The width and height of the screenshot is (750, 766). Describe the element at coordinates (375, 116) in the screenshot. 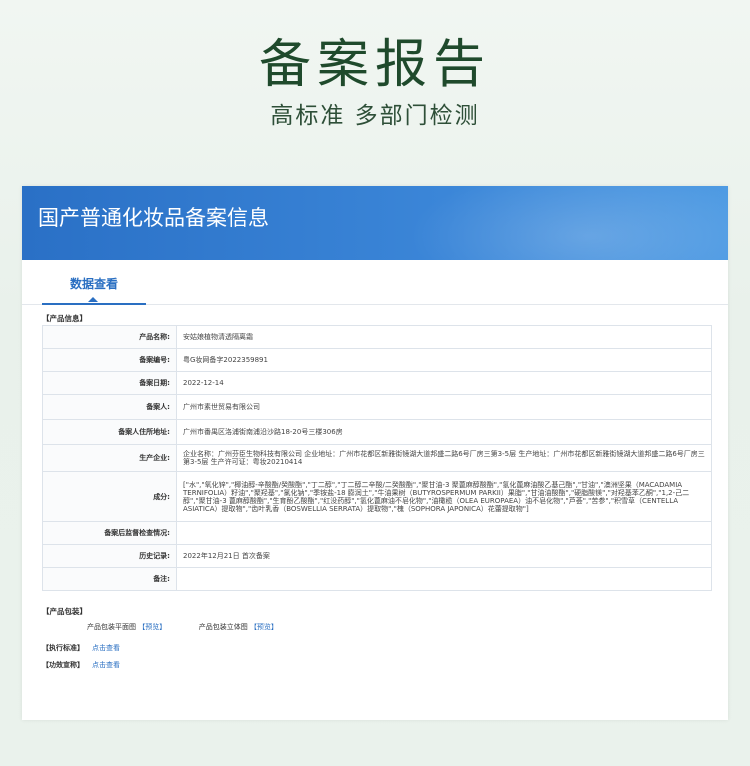

I see `hero-subtitle: 高标准 多部门检测` at that location.